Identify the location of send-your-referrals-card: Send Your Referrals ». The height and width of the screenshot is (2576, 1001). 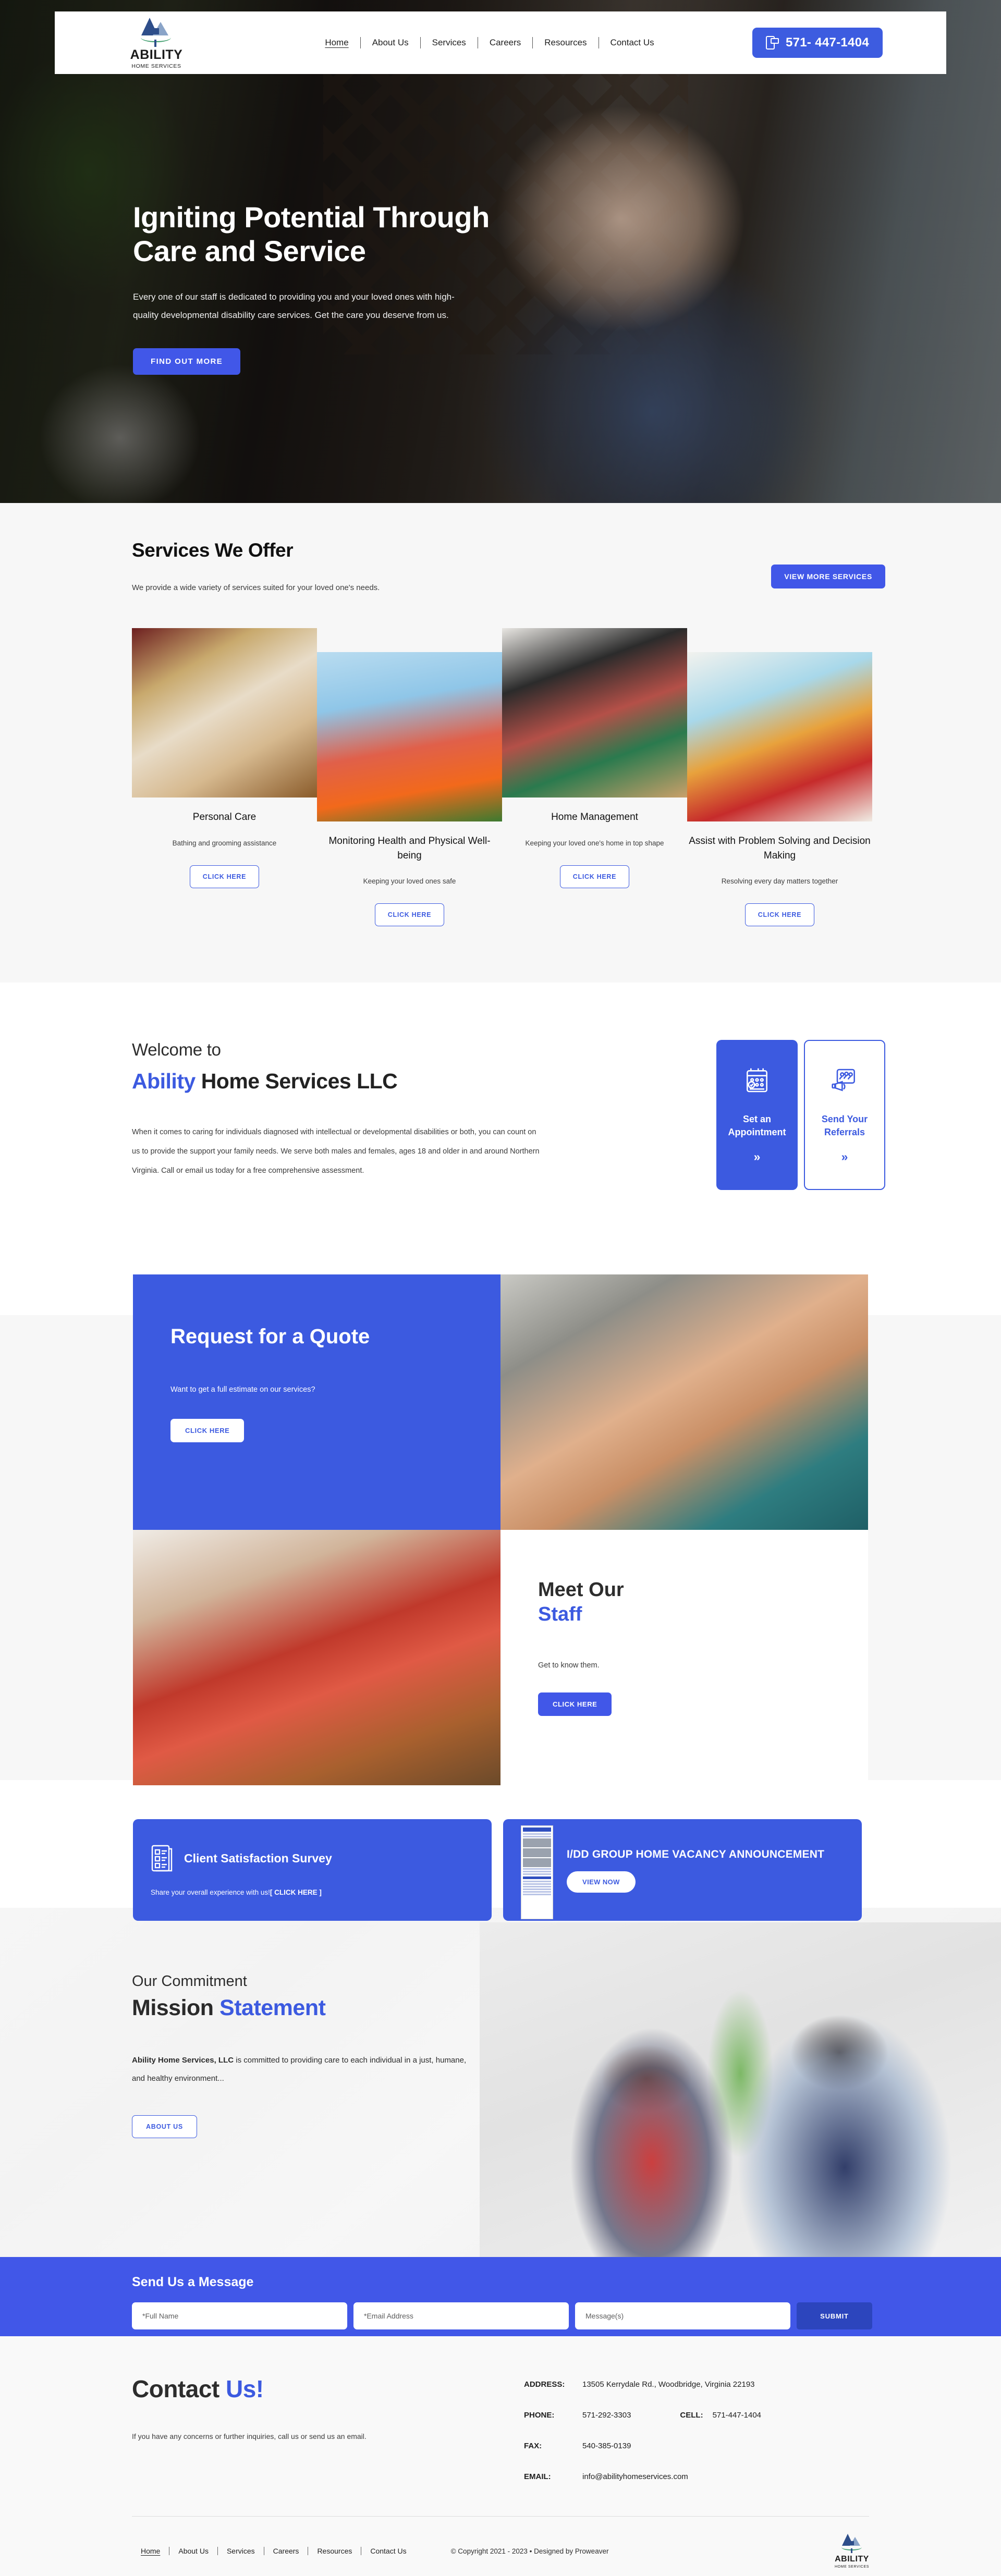
(844, 1115).